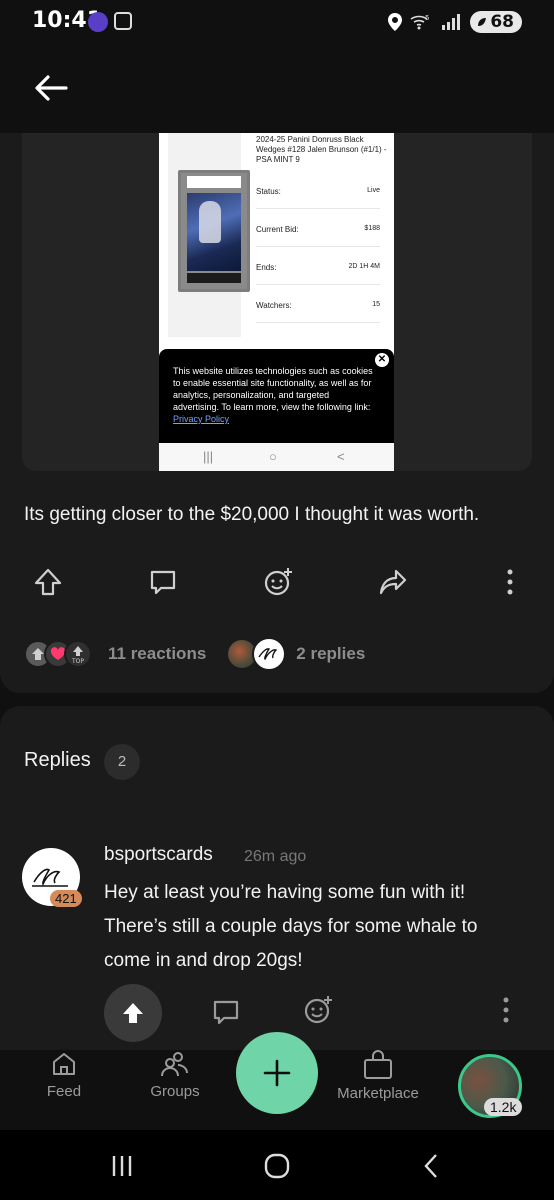 The width and height of the screenshot is (554, 1200). Describe the element at coordinates (395, 22) in the screenshot. I see `location-icon` at that location.